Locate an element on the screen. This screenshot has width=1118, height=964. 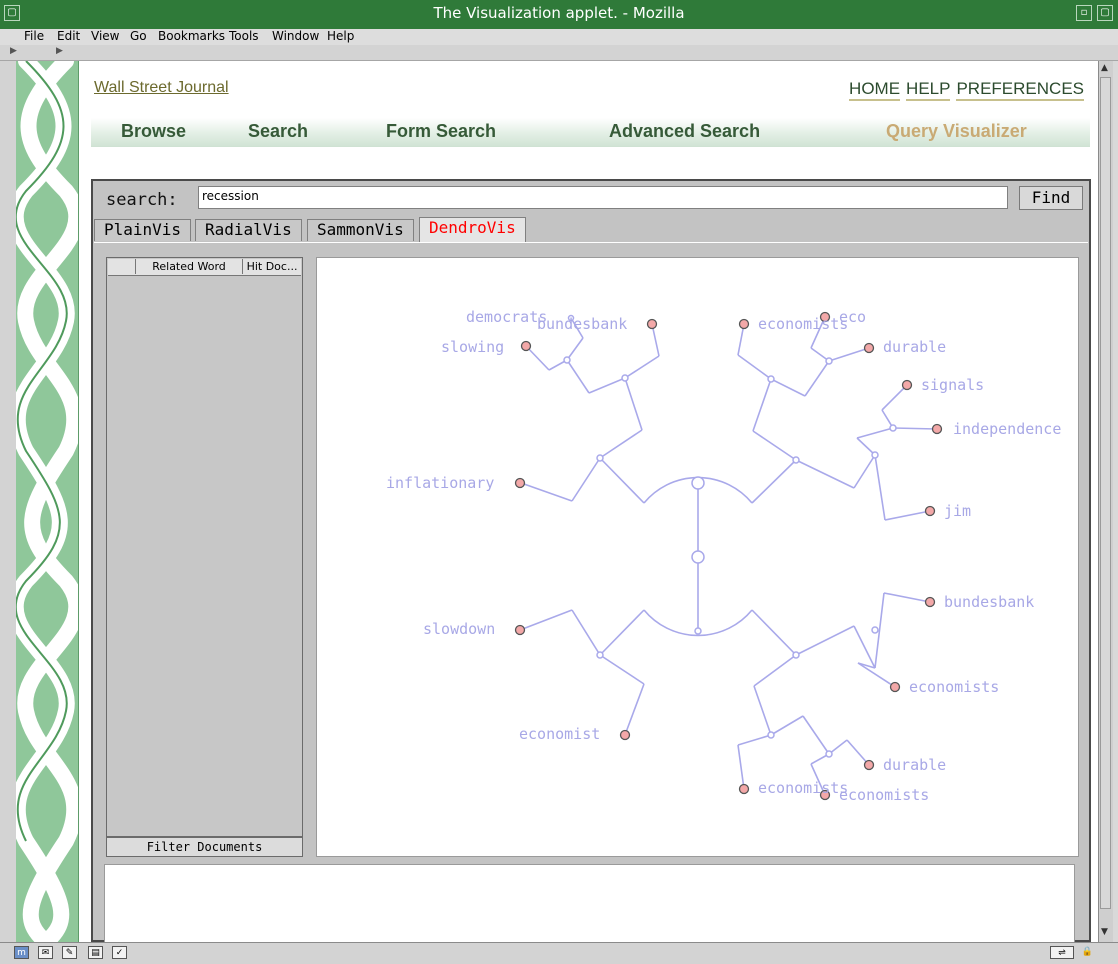
top-links: HOME HELP PREFERENCES is located at coordinates (963, 90).